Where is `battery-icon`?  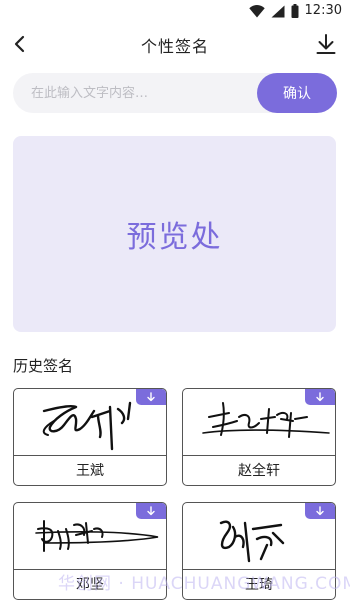 battery-icon is located at coordinates (295, 11).